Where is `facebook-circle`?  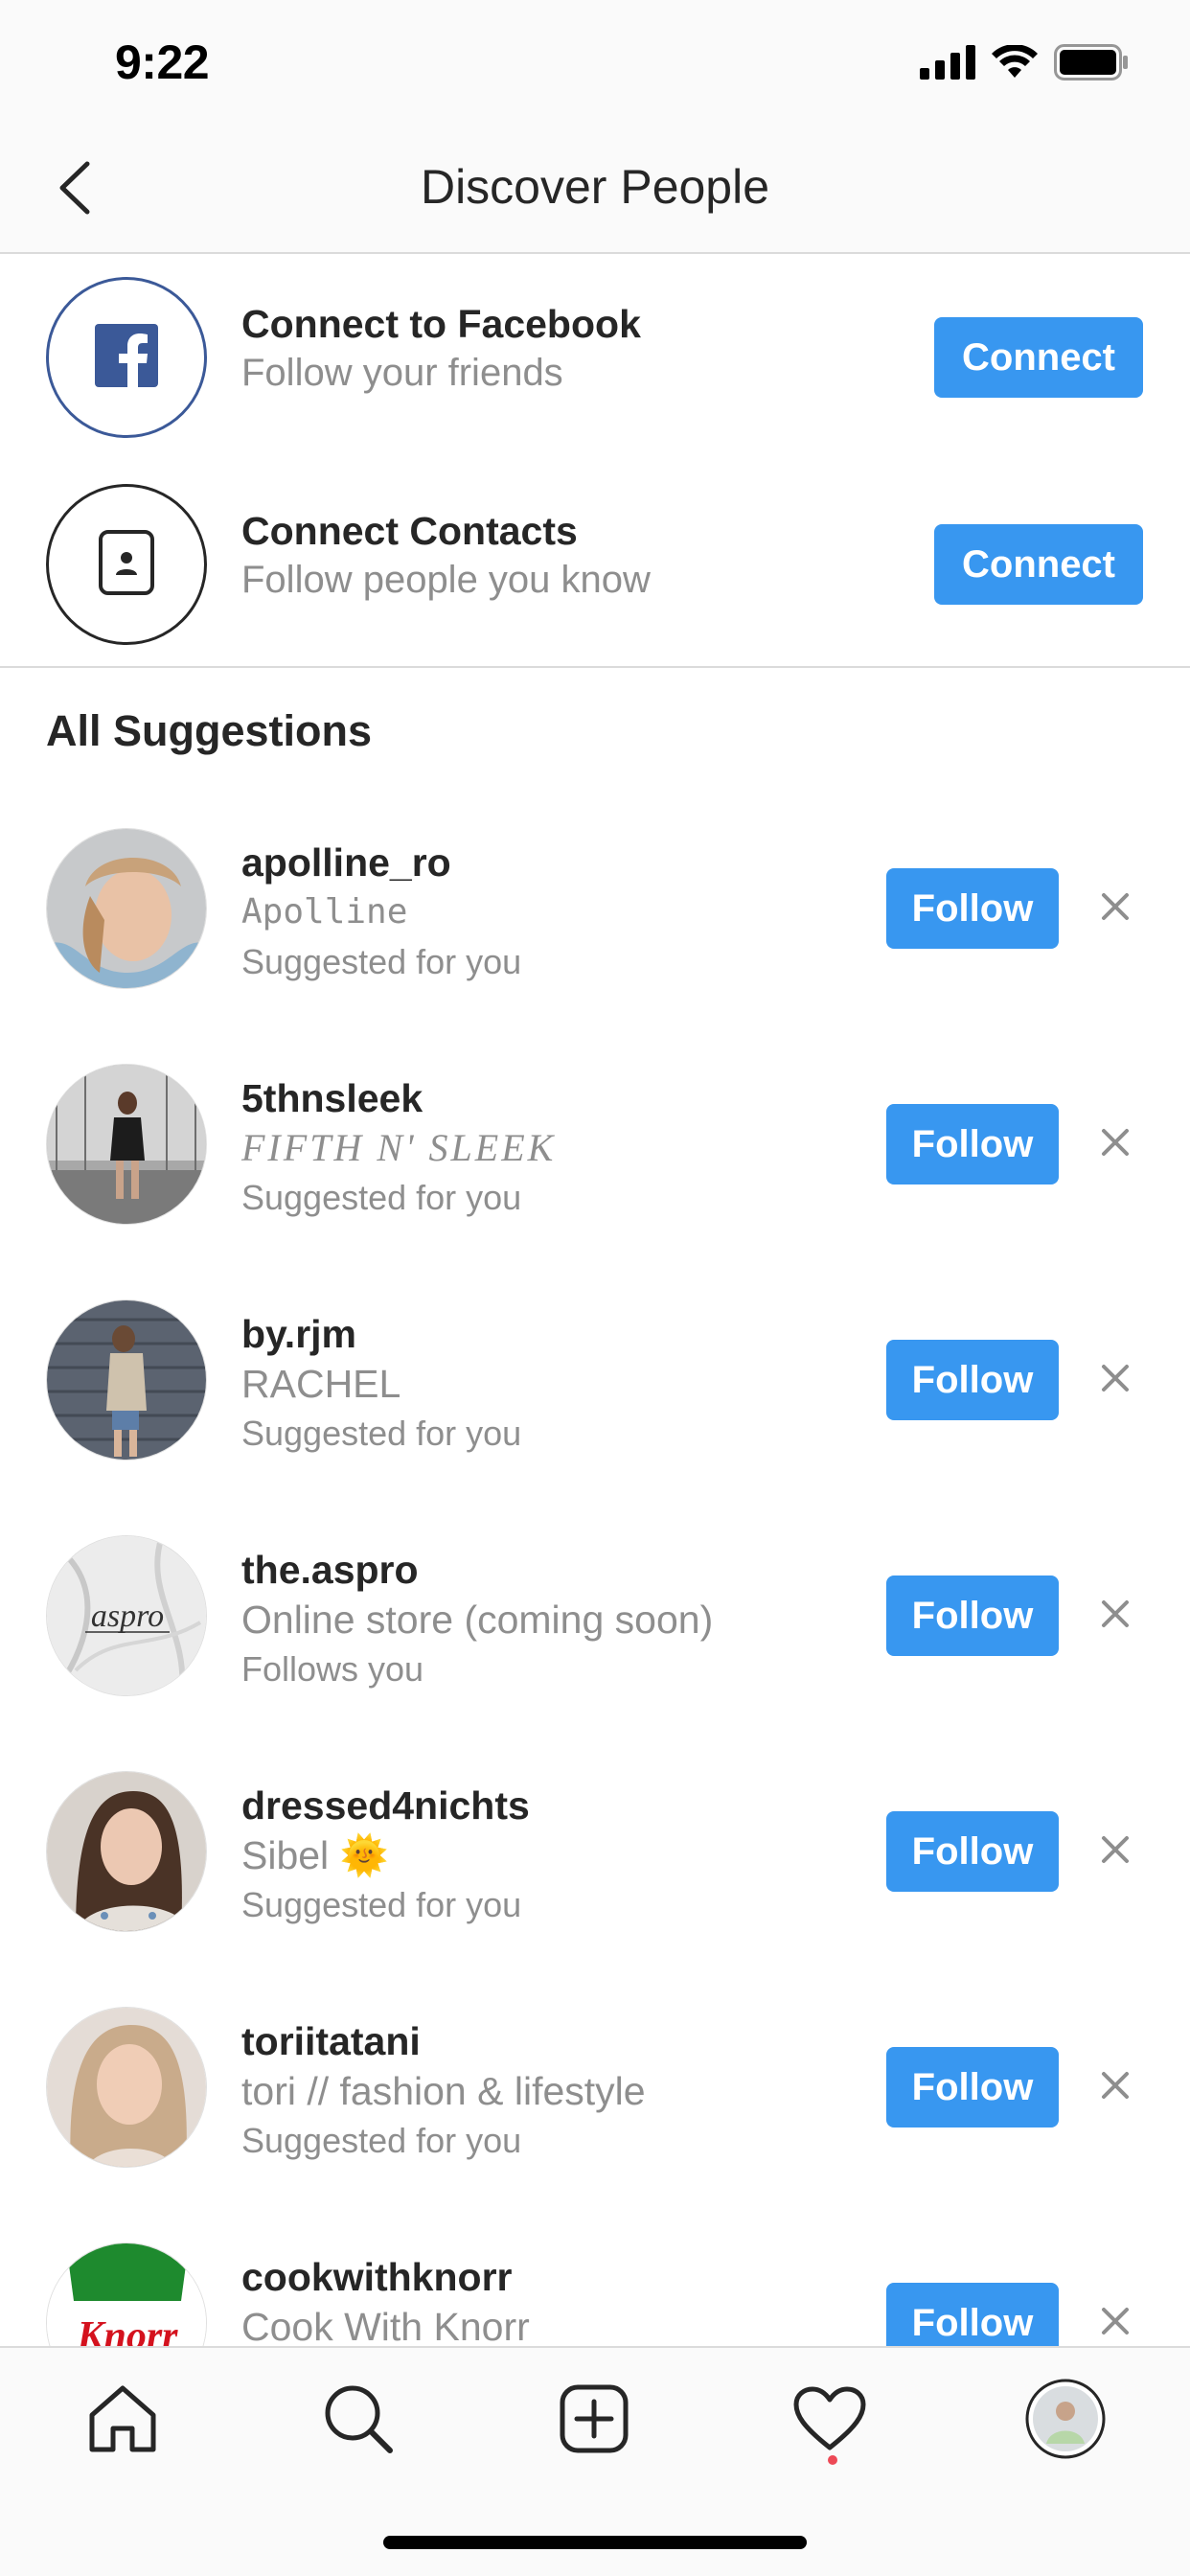
facebook-circle is located at coordinates (127, 357).